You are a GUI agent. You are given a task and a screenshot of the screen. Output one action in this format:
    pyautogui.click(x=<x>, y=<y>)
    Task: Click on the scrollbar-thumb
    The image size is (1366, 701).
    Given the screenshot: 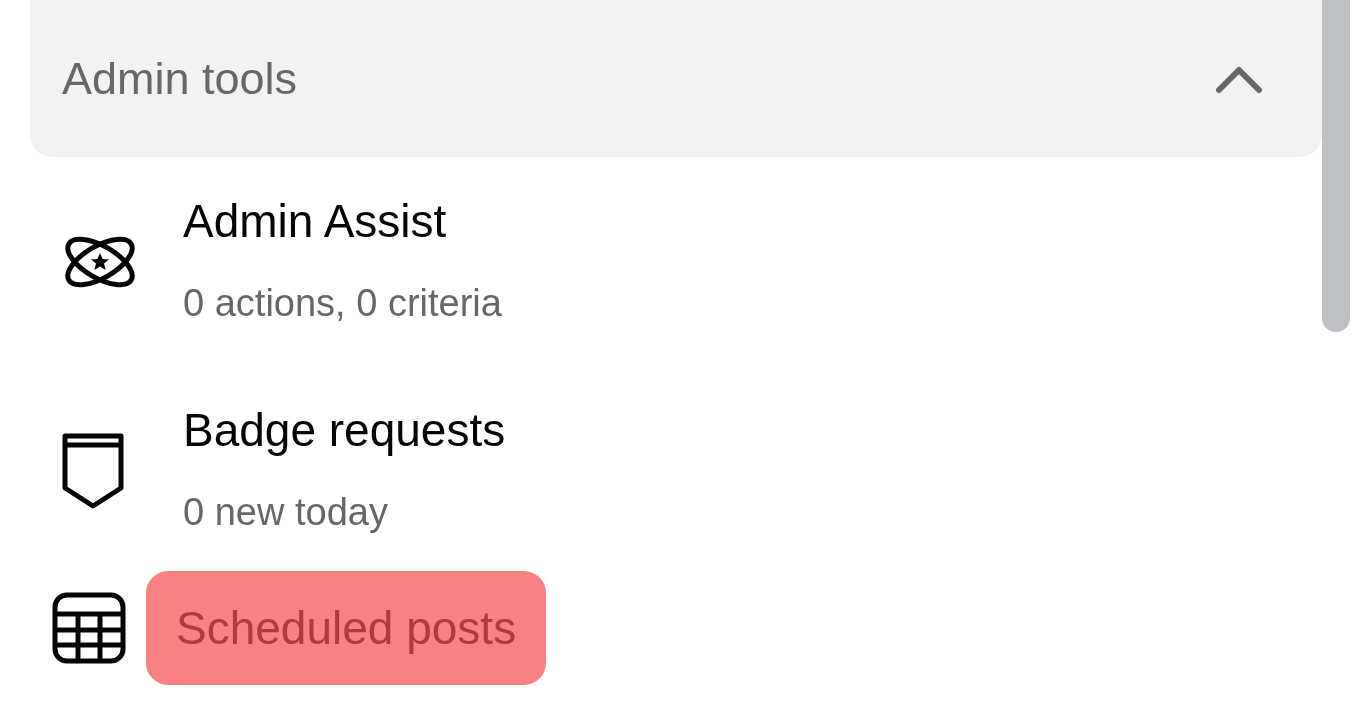 What is the action you would take?
    pyautogui.click(x=1336, y=166)
    